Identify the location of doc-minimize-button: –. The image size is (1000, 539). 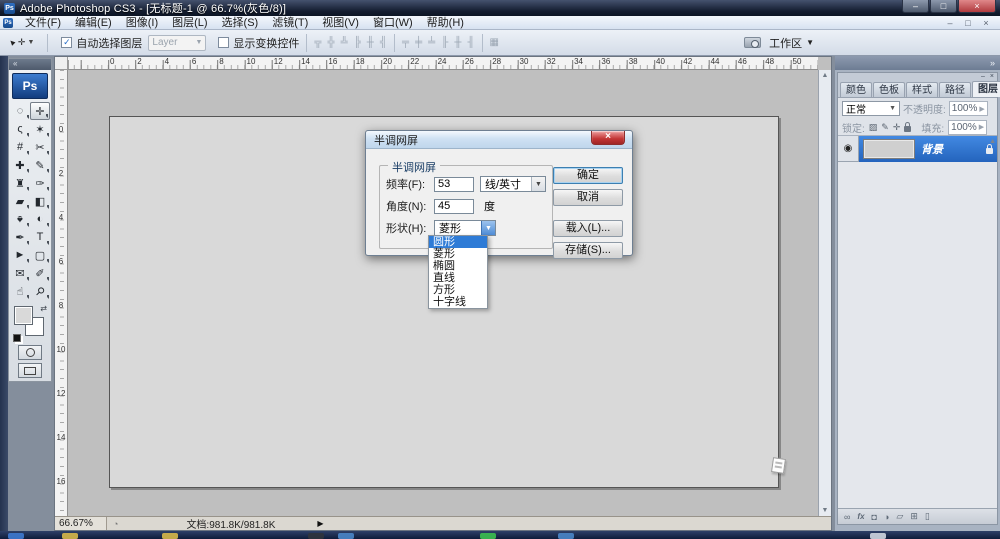
(950, 23).